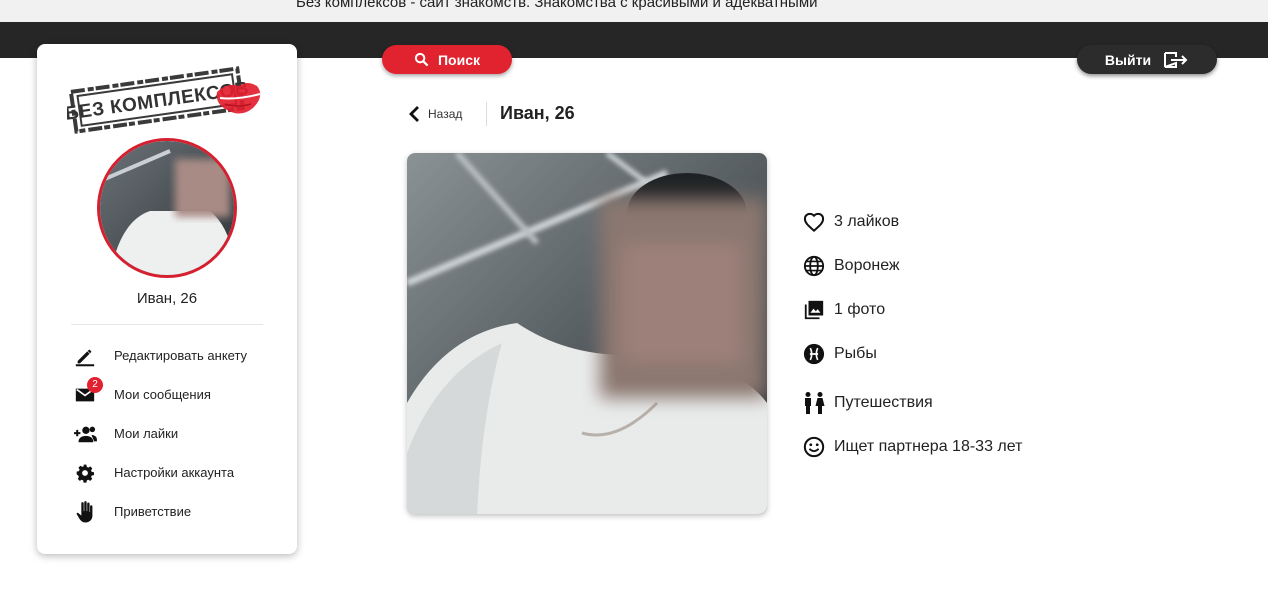  Describe the element at coordinates (928, 446) in the screenshot. I see `info-text: Ищет партнера 18-33 лет` at that location.